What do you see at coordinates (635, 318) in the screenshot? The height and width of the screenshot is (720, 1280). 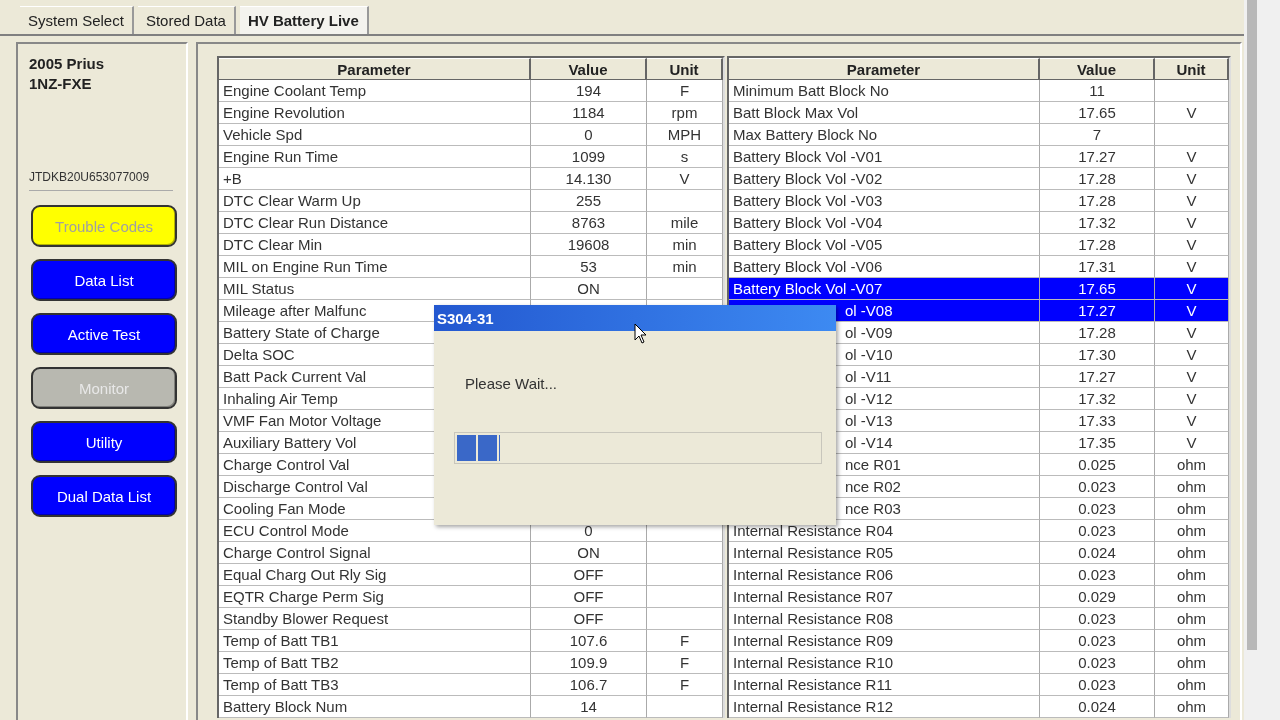 I see `dialog-title: S304-31` at bounding box center [635, 318].